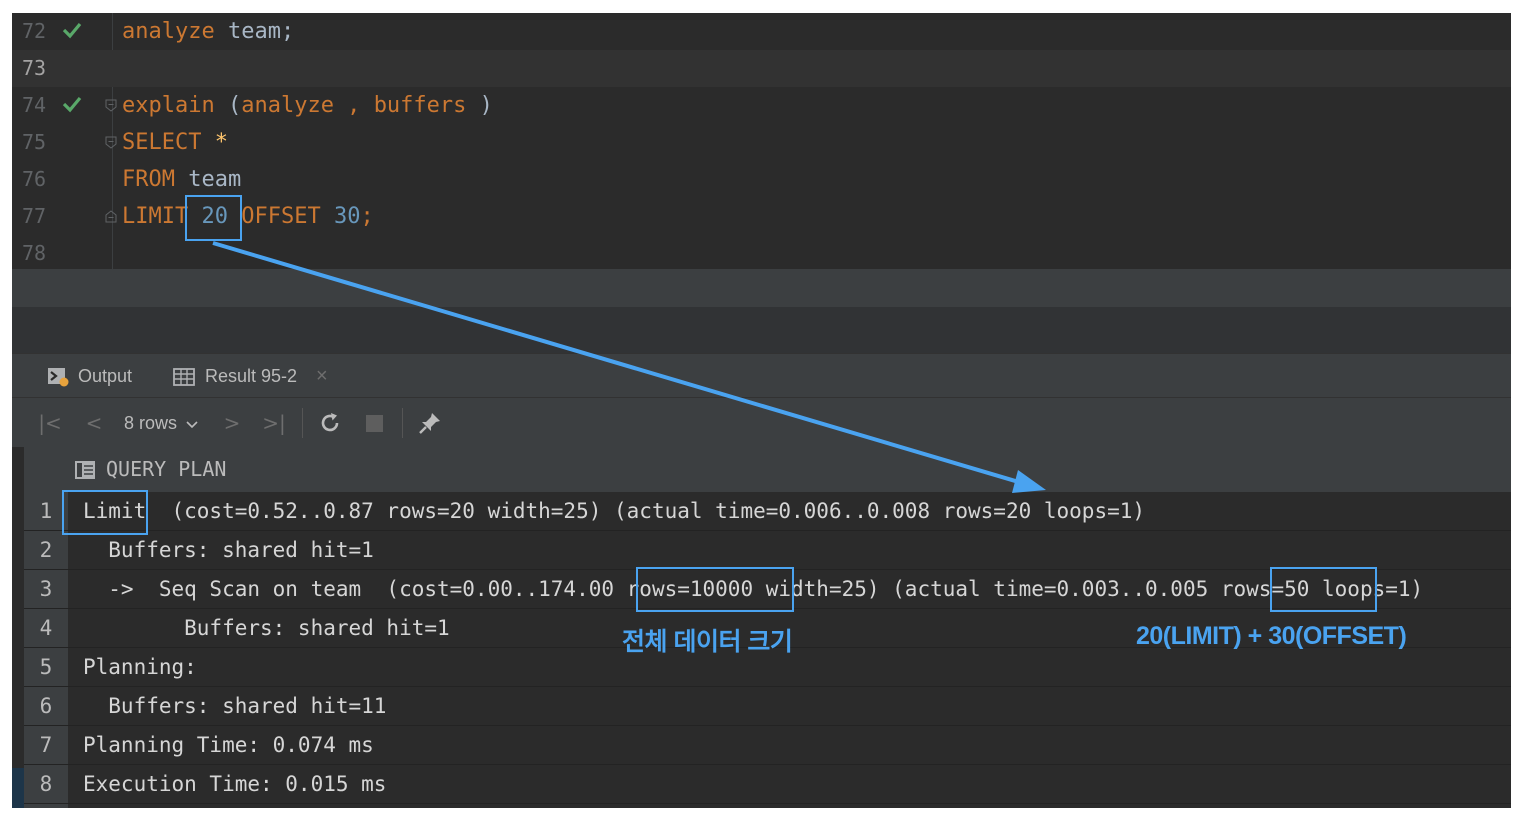 The image size is (1524, 822). What do you see at coordinates (251, 376) in the screenshot?
I see `tab-result-label: Result 95-2` at bounding box center [251, 376].